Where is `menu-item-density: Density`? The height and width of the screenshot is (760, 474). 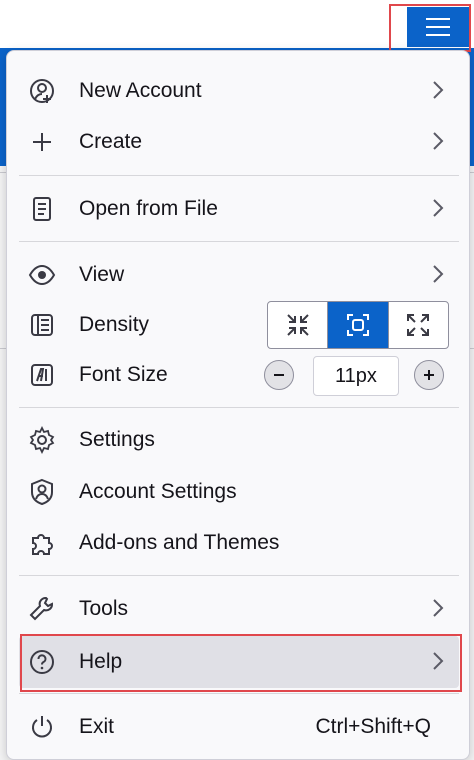 menu-item-density: Density is located at coordinates (140, 325).